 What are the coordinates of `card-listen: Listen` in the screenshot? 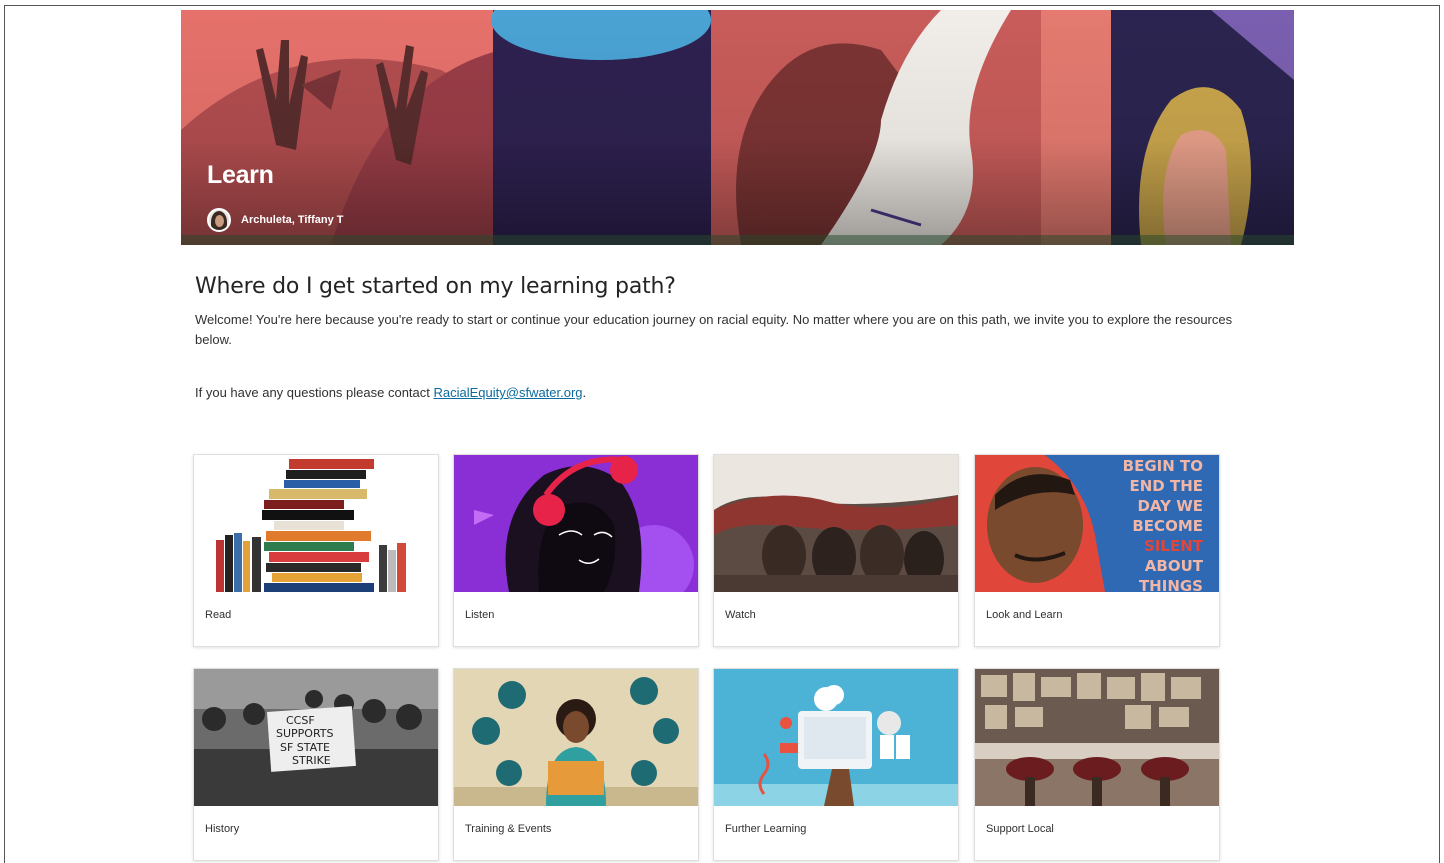 It's located at (576, 550).